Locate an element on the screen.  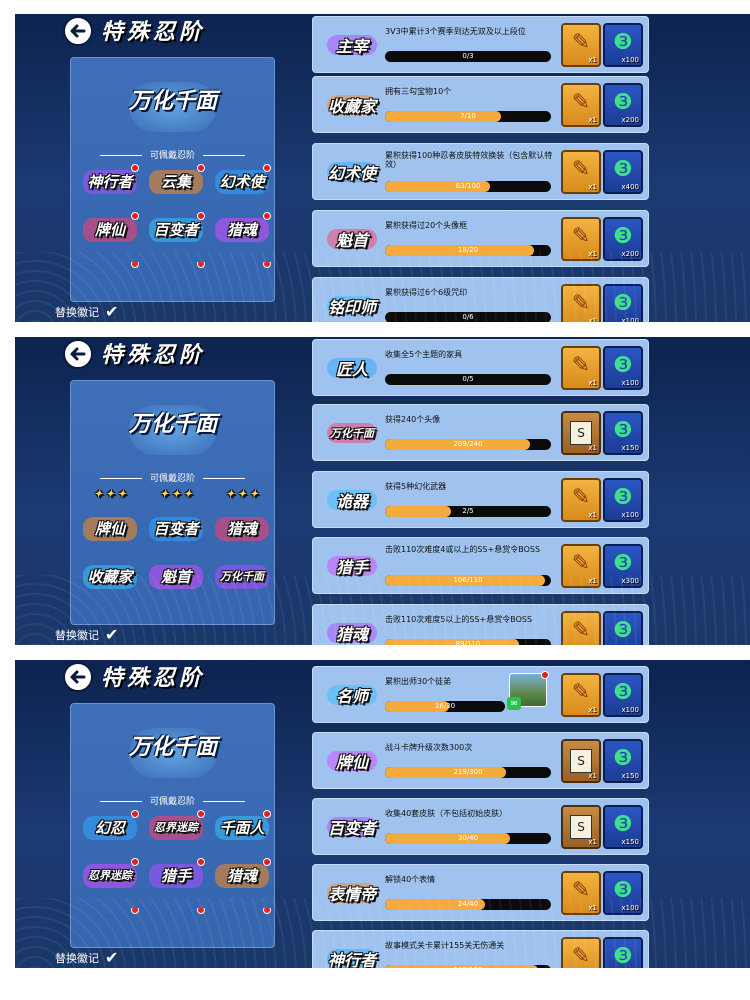
task-row: 收藏家 拥有三勾宝物10个 7/10 ✎ x1 ❸ x200 is located at coordinates (480, 104).